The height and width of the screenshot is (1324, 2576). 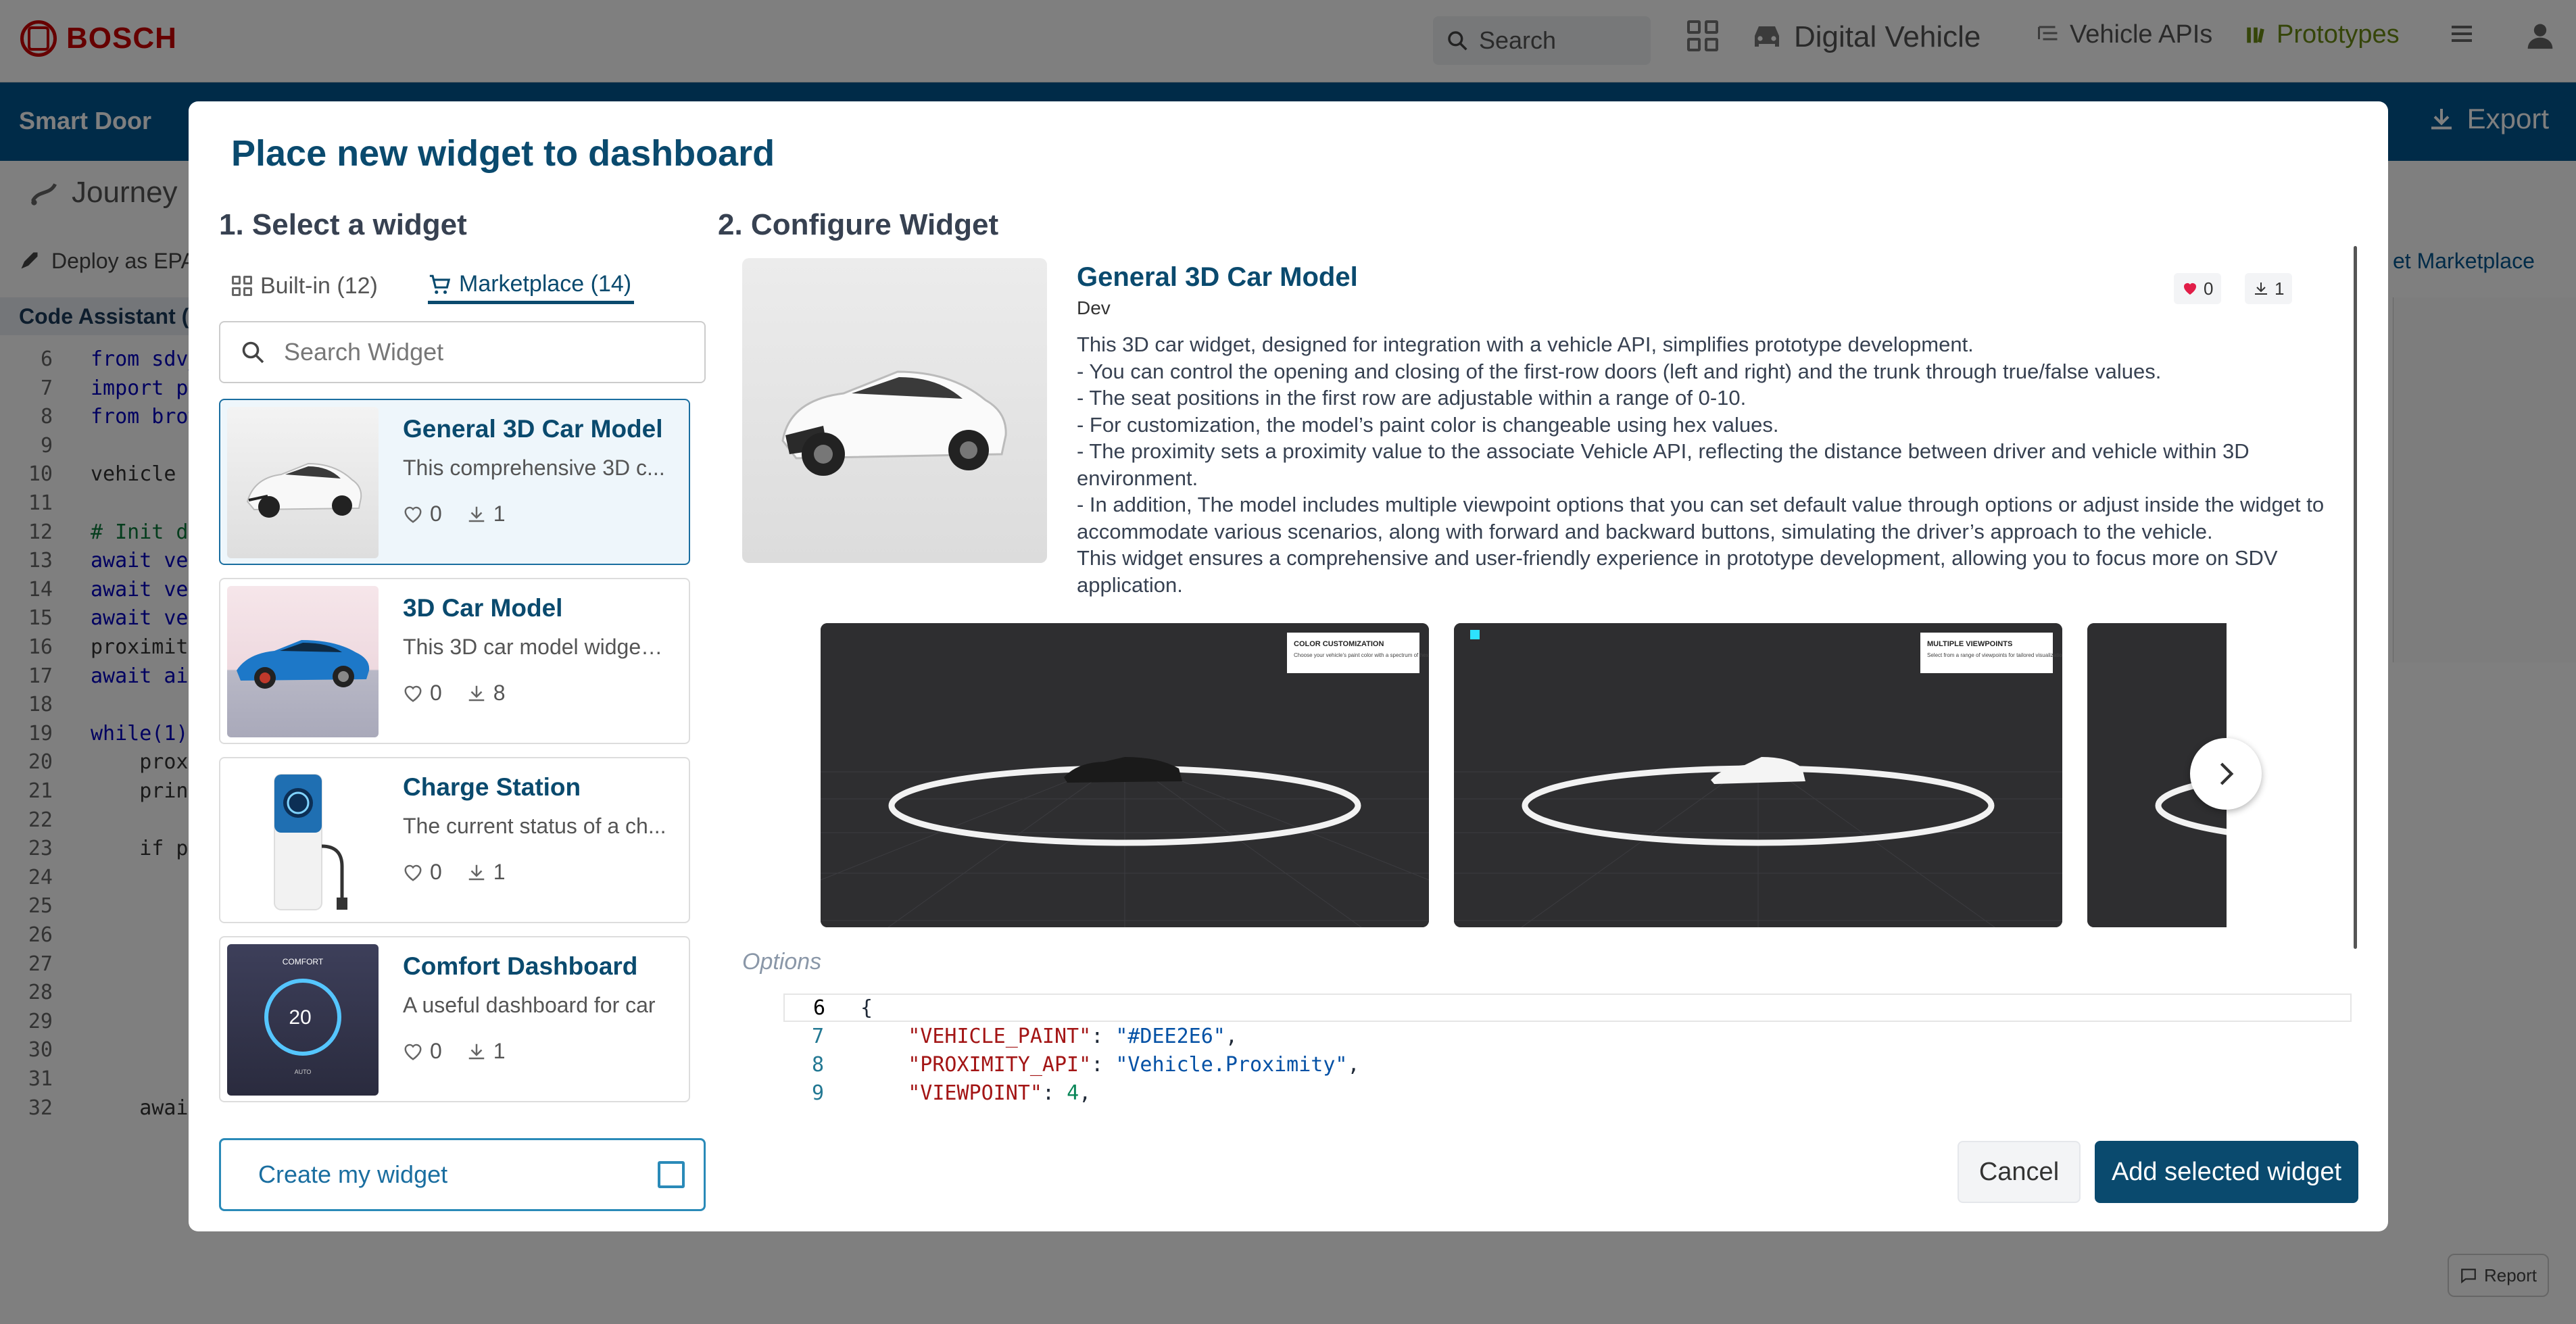 I want to click on options-label: Options, so click(x=782, y=962).